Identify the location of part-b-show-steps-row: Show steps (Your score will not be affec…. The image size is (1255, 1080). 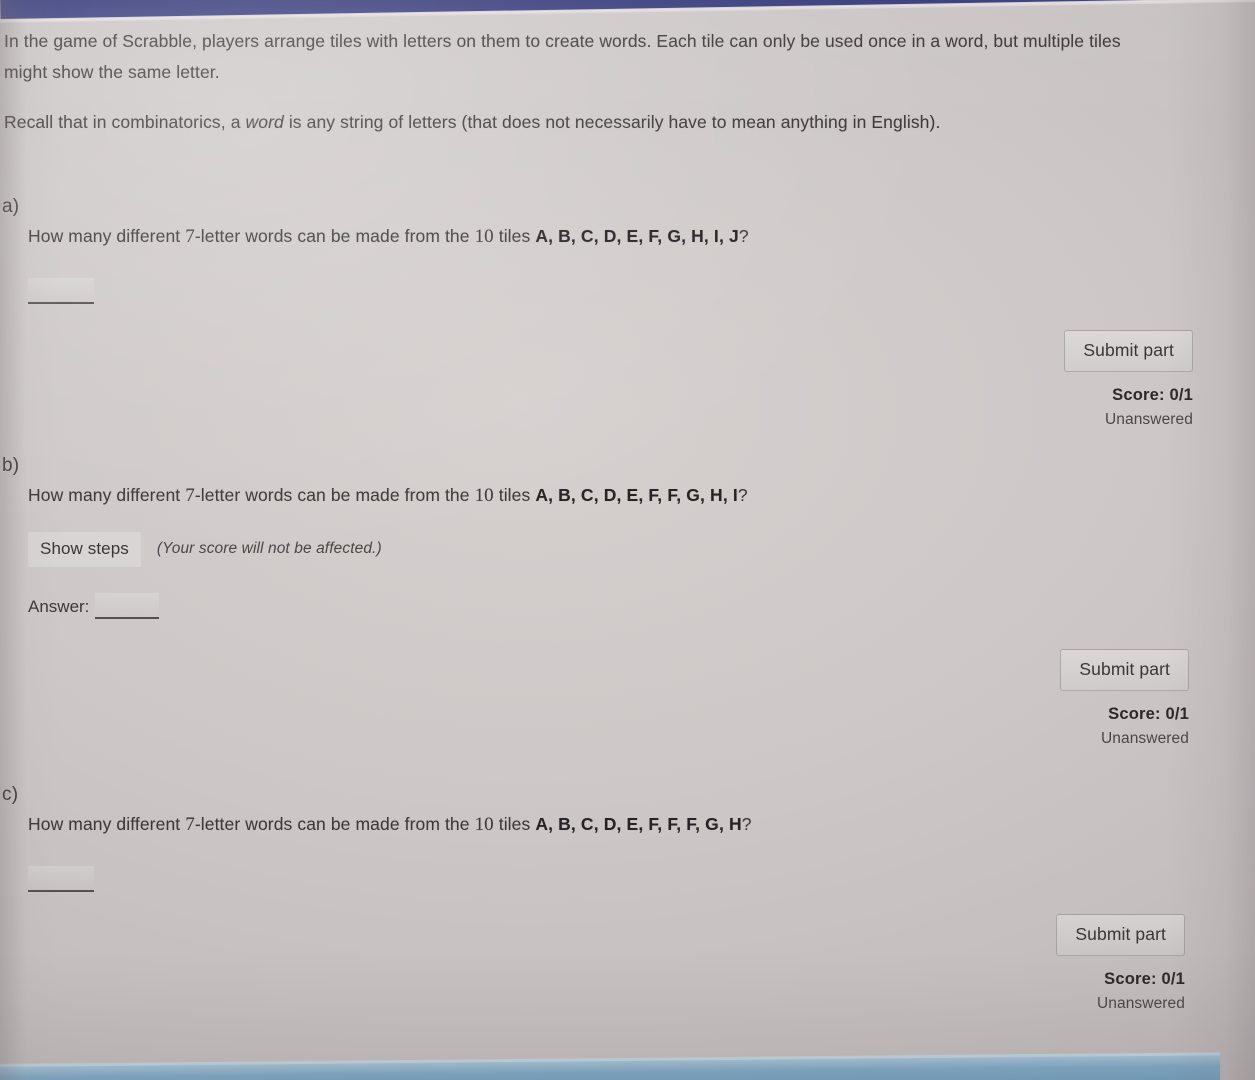
(612, 549).